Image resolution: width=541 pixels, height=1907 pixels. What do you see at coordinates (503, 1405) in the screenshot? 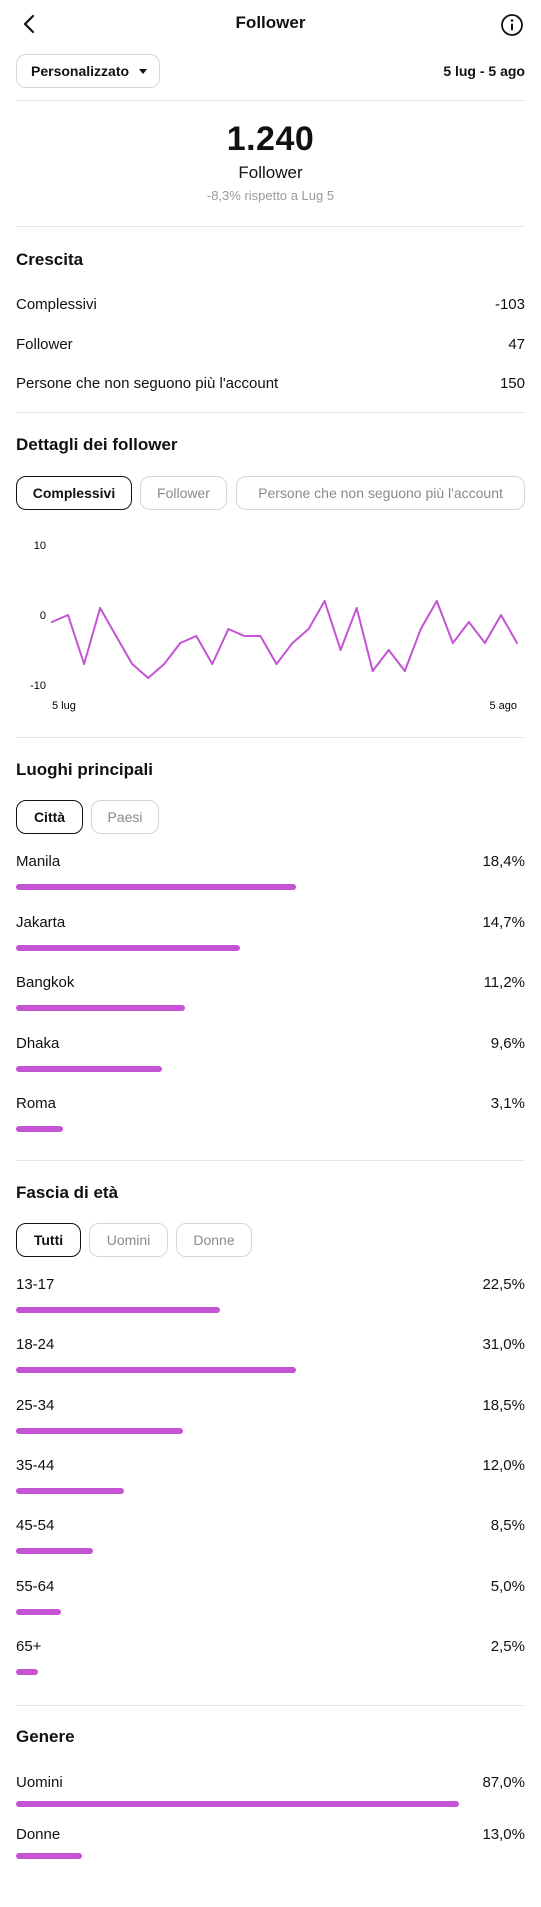
I see `age-range-value: 18,5%` at bounding box center [503, 1405].